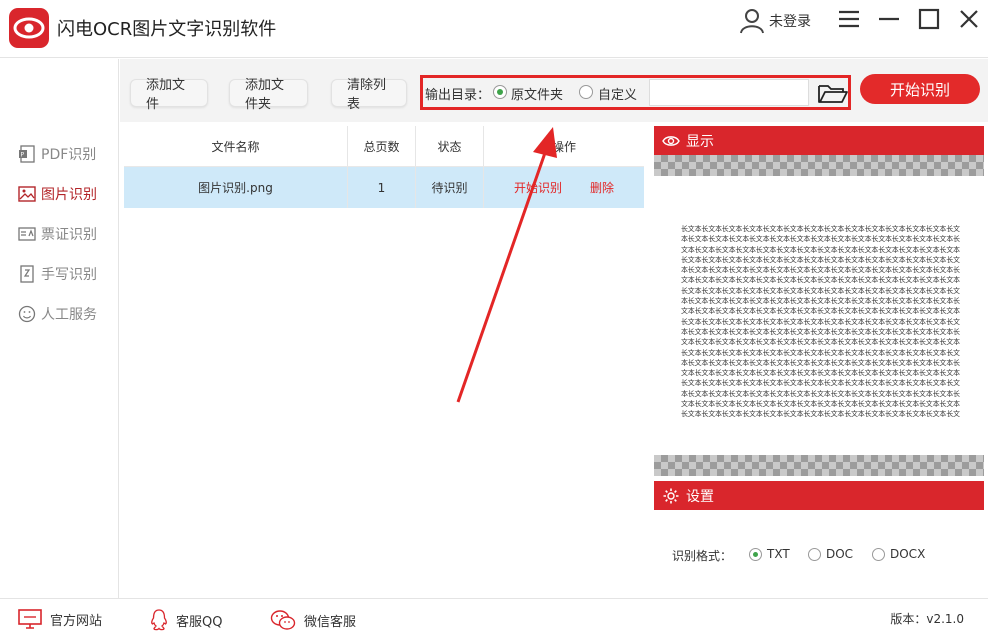 This screenshot has height=637, width=988. What do you see at coordinates (929, 19) in the screenshot?
I see `maximize-icon` at bounding box center [929, 19].